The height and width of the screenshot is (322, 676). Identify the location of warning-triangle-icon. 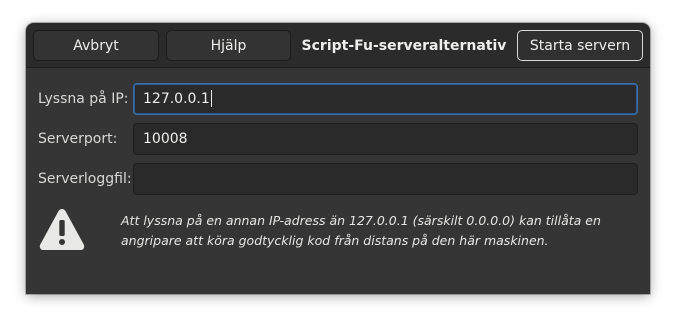
(62, 230).